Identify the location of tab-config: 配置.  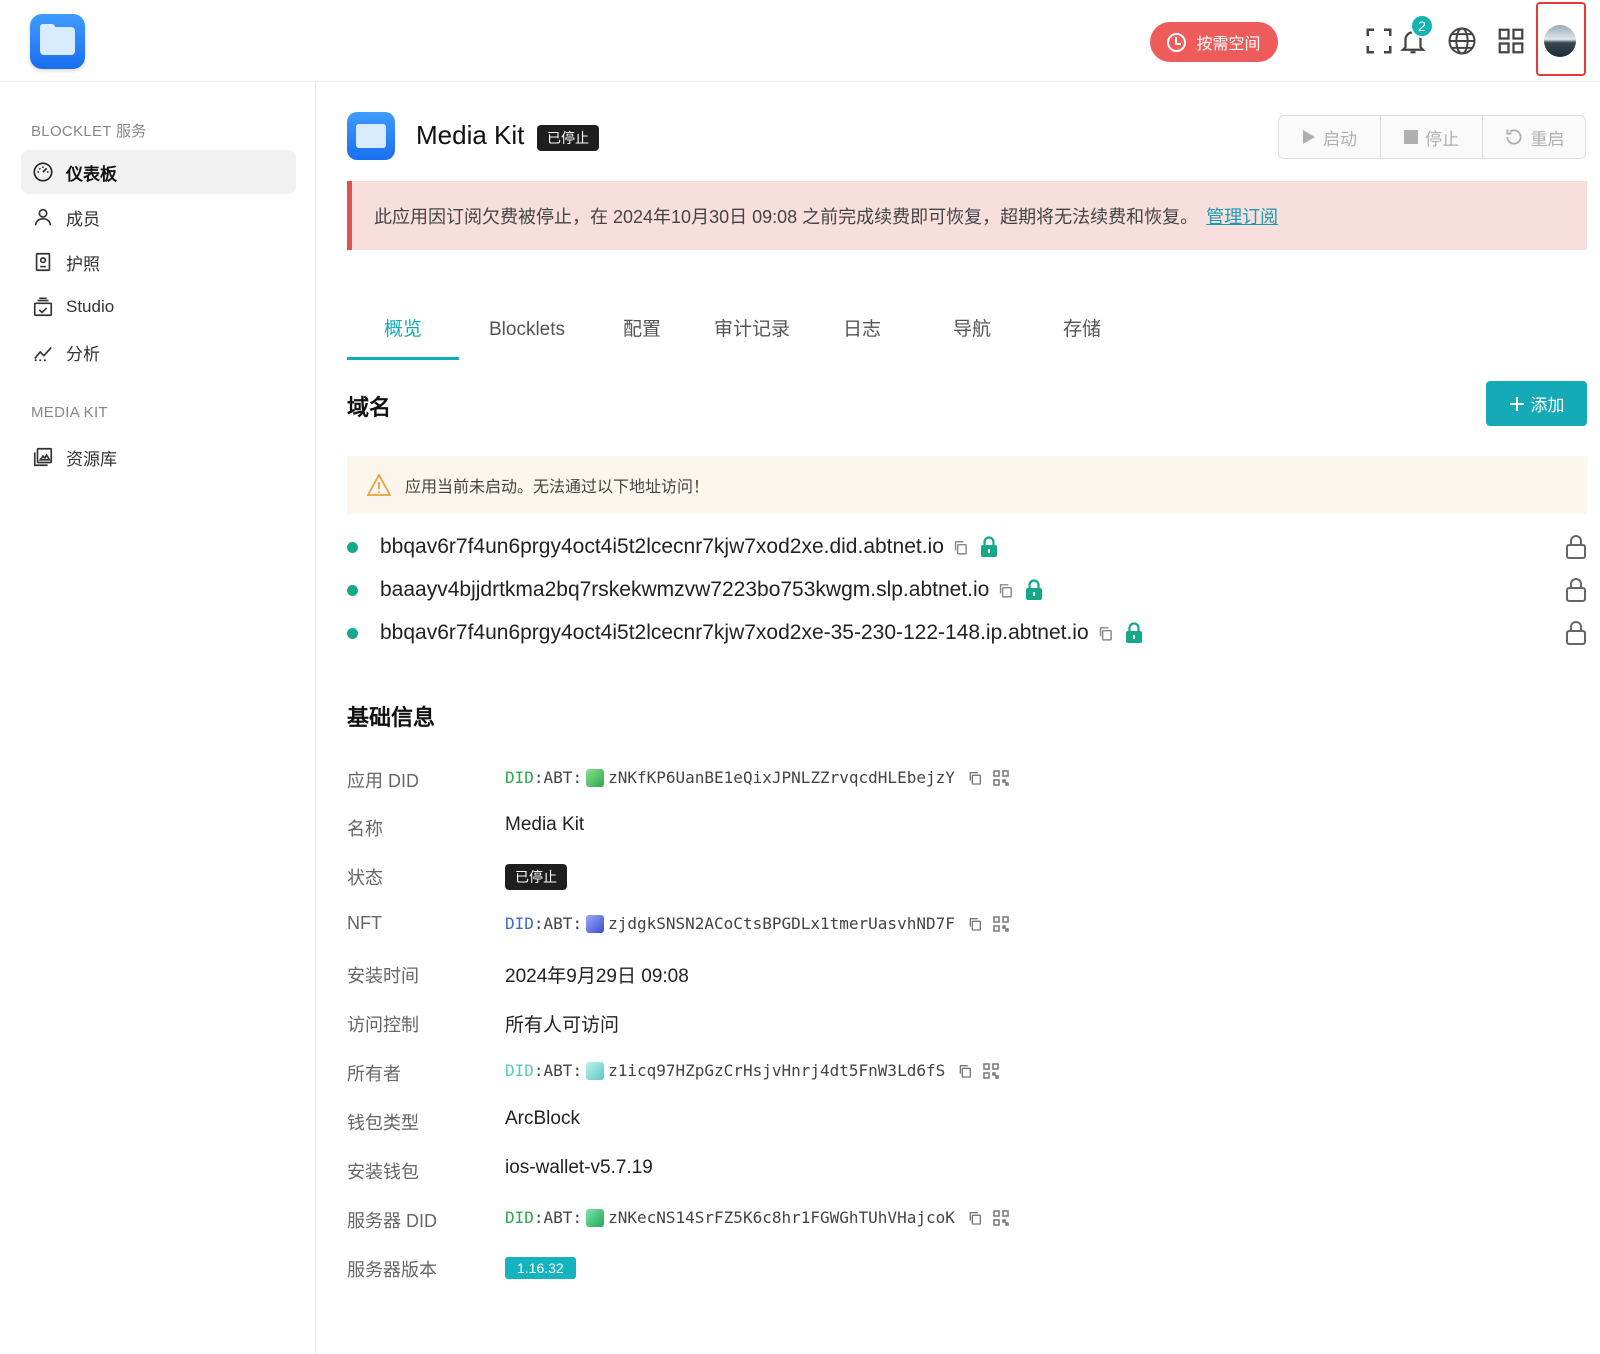
(642, 335).